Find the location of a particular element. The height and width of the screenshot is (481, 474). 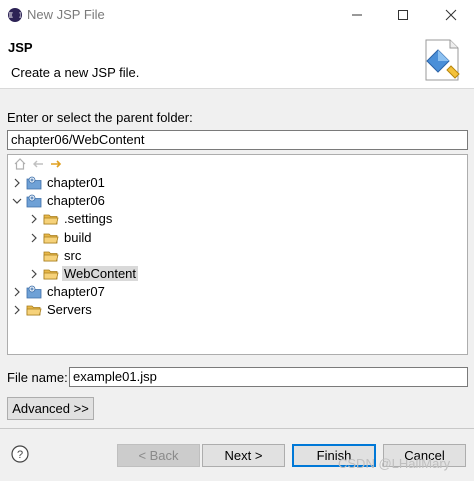

parent-folder-label: Enter or select the parent folder: is located at coordinates (100, 117).